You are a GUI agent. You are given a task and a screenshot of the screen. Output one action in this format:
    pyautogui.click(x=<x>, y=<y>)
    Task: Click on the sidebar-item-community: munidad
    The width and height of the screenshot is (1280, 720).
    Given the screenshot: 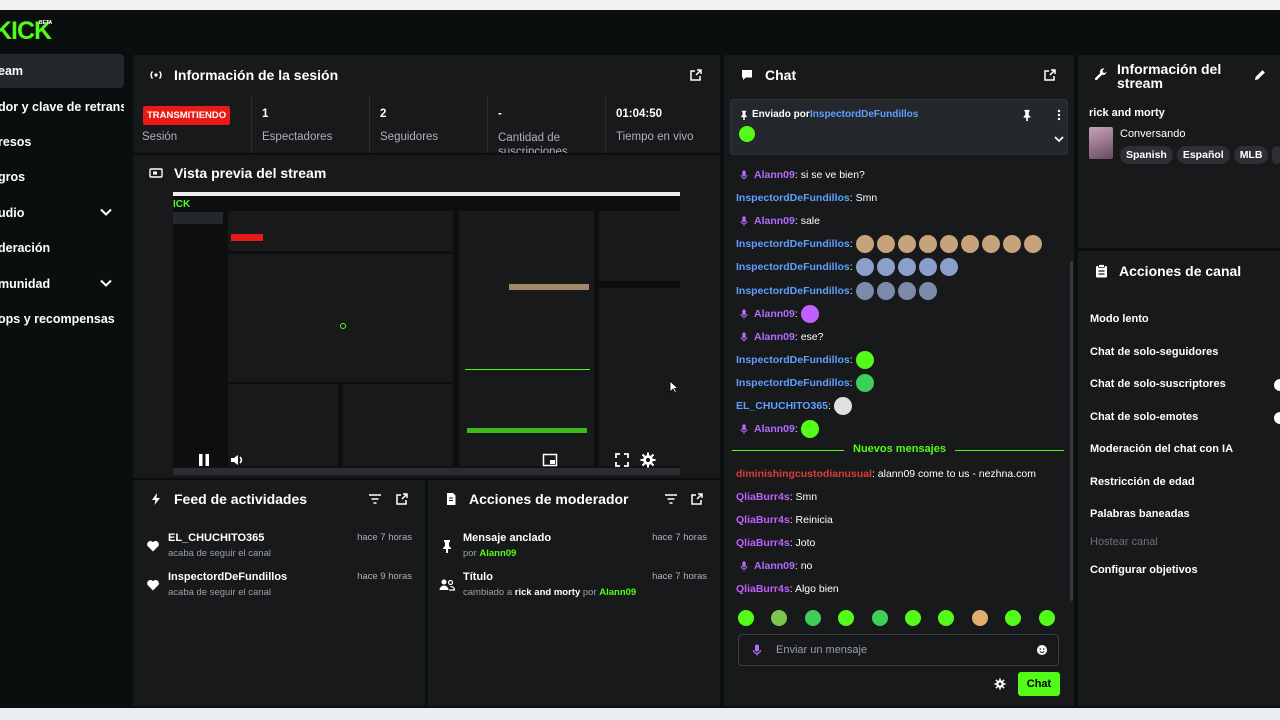 What is the action you would take?
    pyautogui.click(x=62, y=284)
    